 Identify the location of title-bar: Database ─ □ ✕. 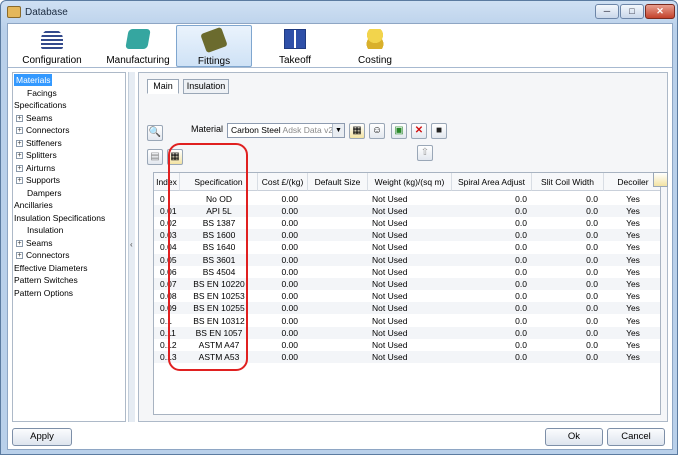
(339, 12).